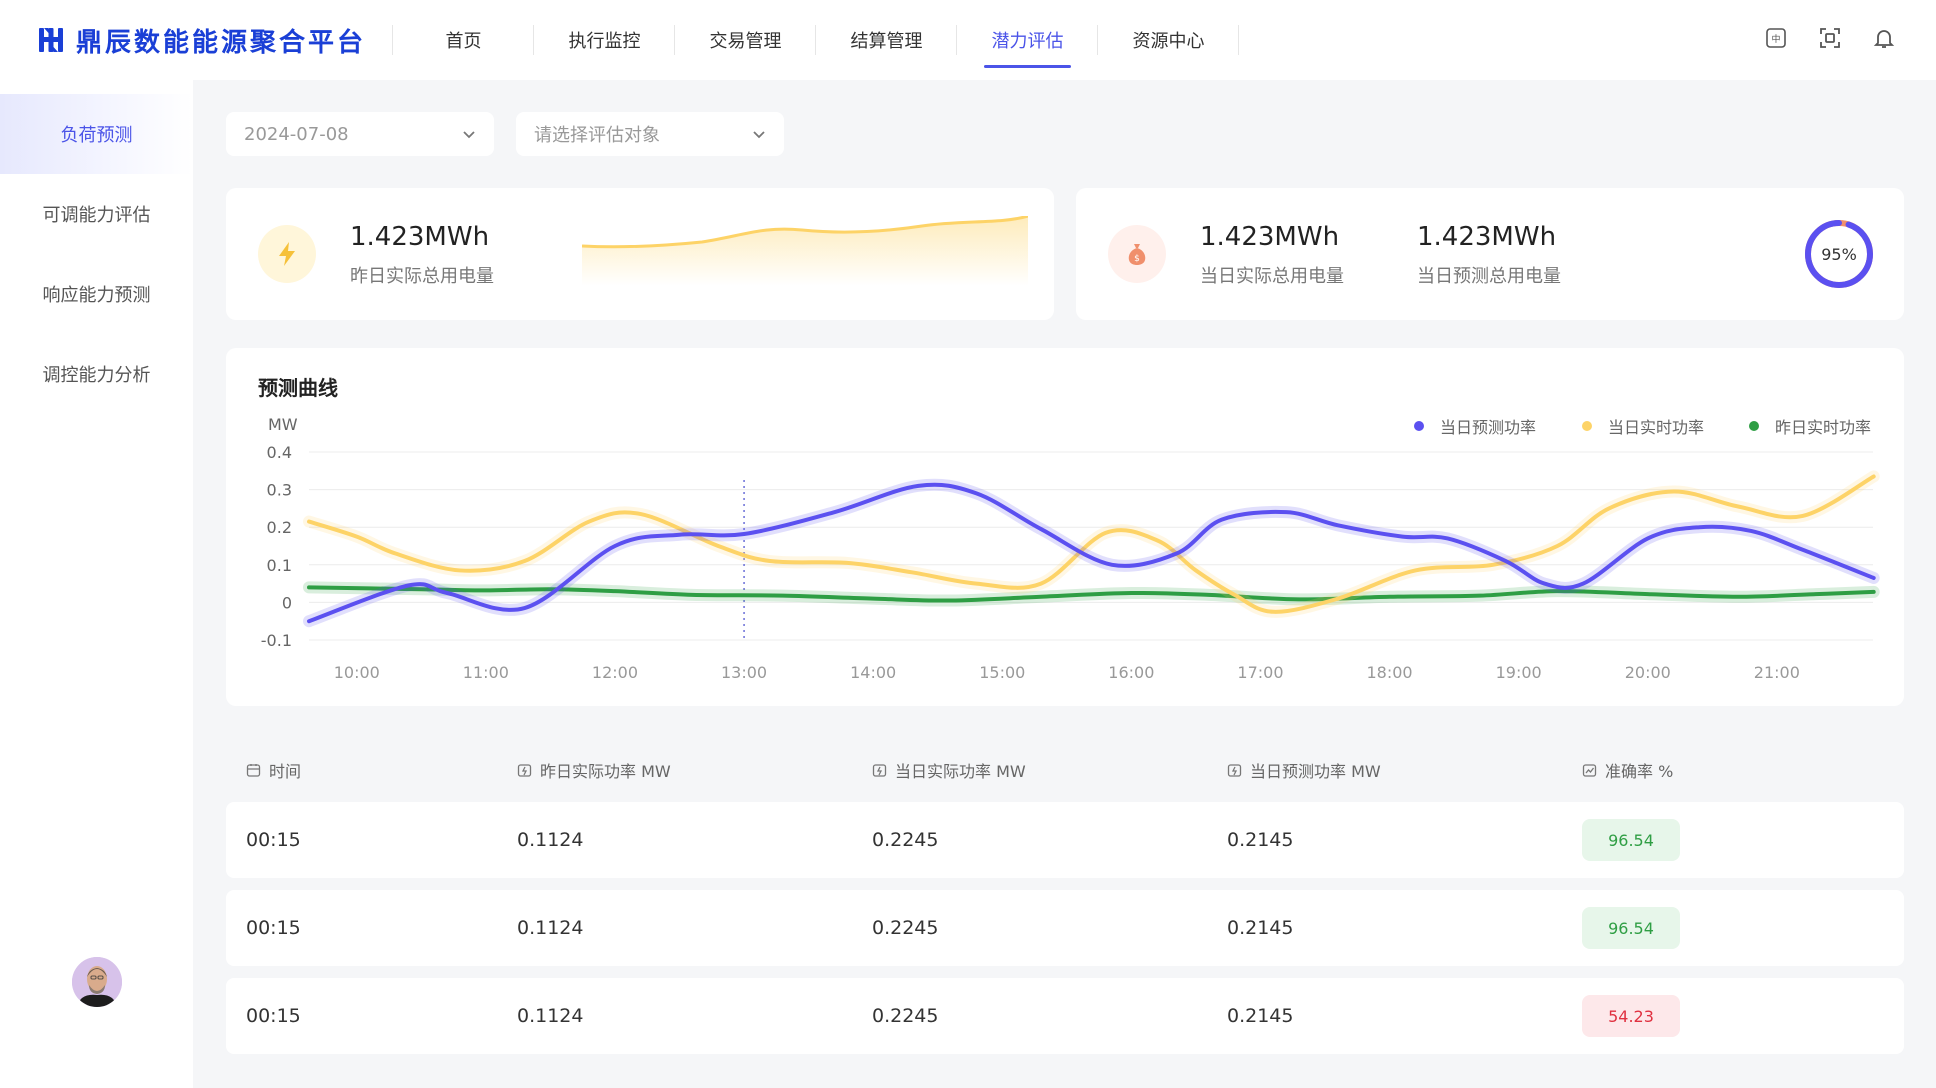 This screenshot has height=1088, width=1936. Describe the element at coordinates (279, 490) in the screenshot. I see `y-tick-label: 0.3` at that location.